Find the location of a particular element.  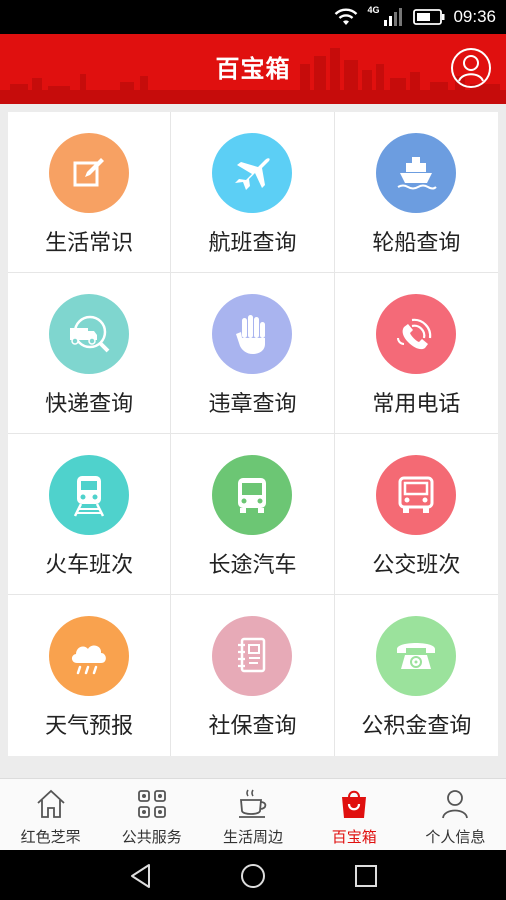

status-time: 09:36 is located at coordinates (474, 16).